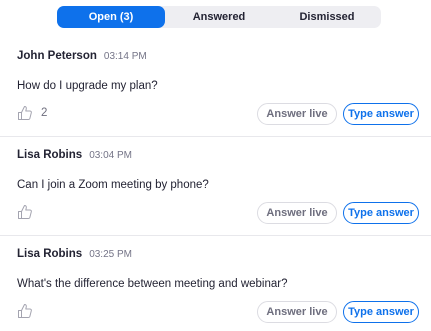 This screenshot has height=331, width=431. I want to click on question-asker: Lisa Robins 03:25 PM, so click(74, 254).